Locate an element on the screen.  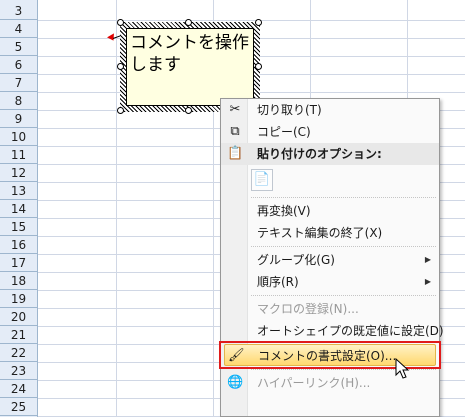
row-header: 17 is located at coordinates (18, 263).